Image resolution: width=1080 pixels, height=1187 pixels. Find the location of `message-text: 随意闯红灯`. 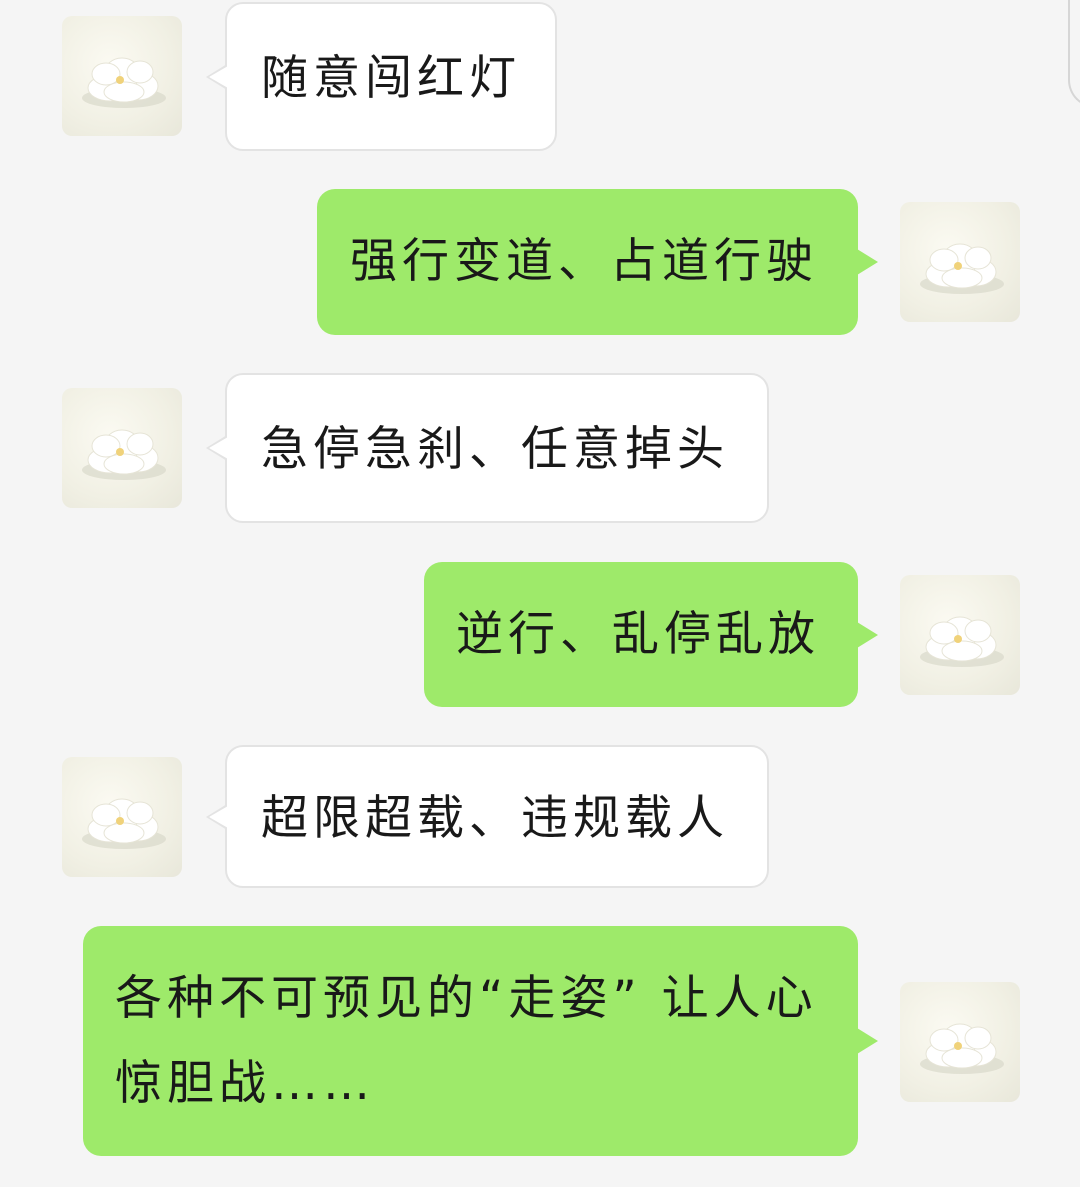

message-text: 随意闯红灯 is located at coordinates (391, 78).